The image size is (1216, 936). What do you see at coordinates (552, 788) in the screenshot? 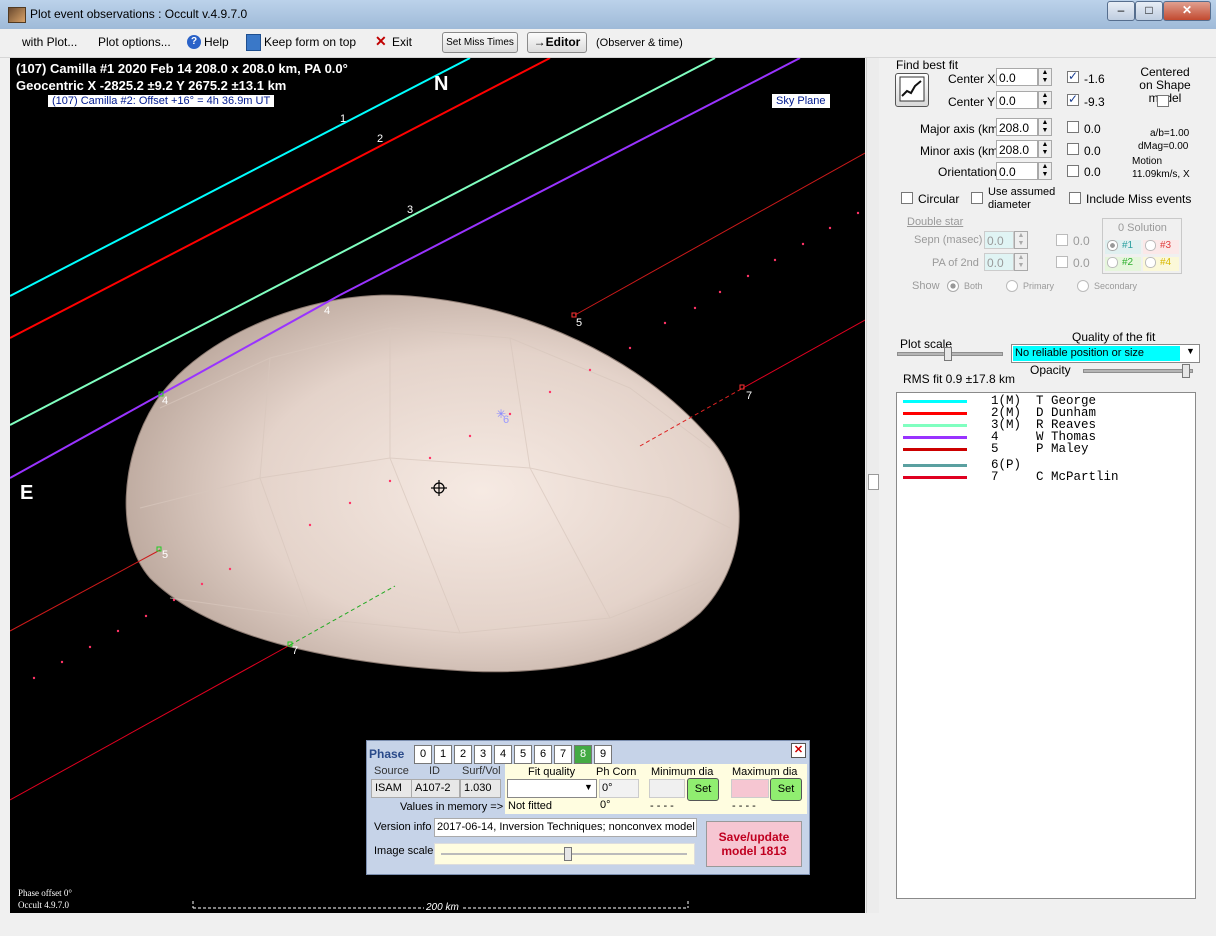
I see `fit-quality-select: ▼` at bounding box center [552, 788].